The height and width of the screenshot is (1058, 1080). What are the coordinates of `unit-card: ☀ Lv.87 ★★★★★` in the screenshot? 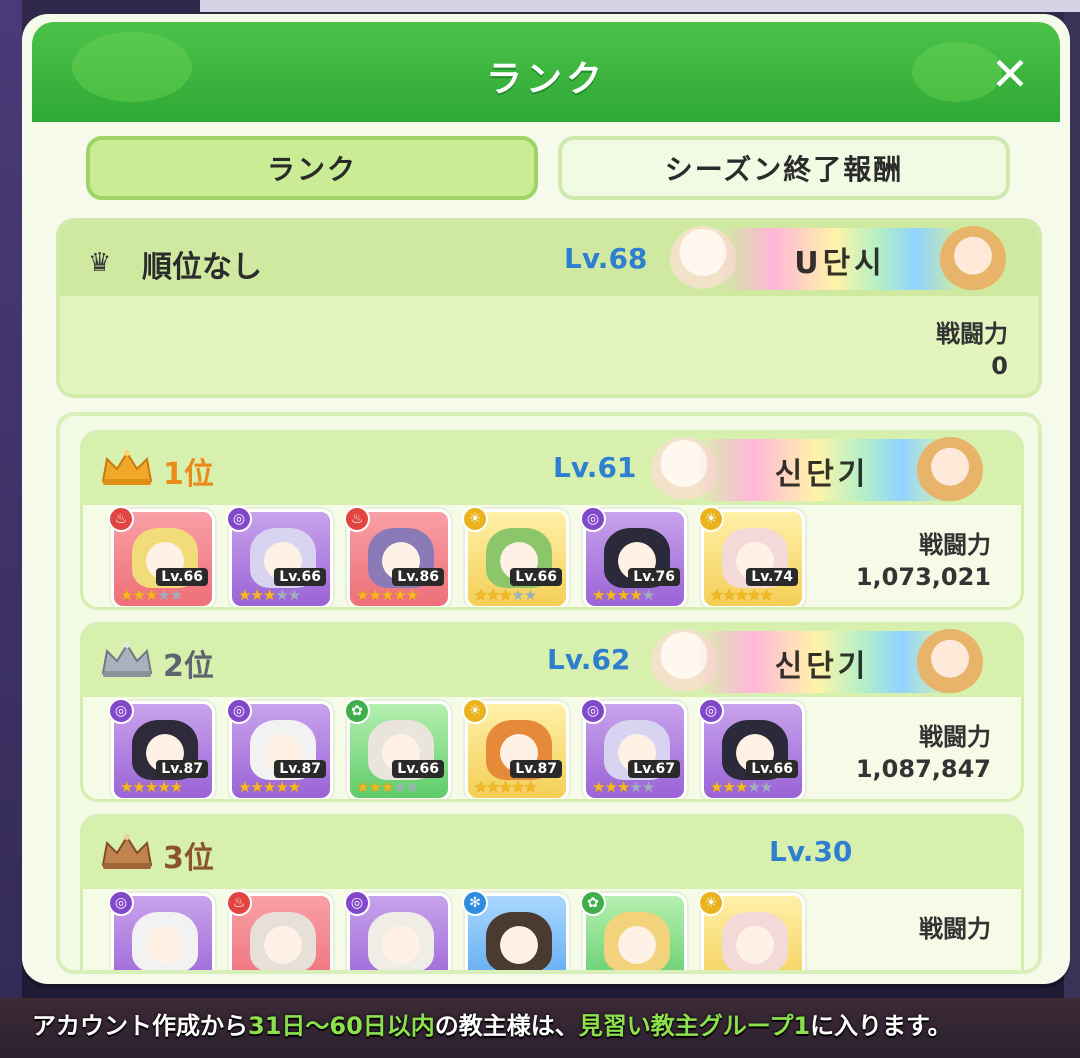 It's located at (515, 748).